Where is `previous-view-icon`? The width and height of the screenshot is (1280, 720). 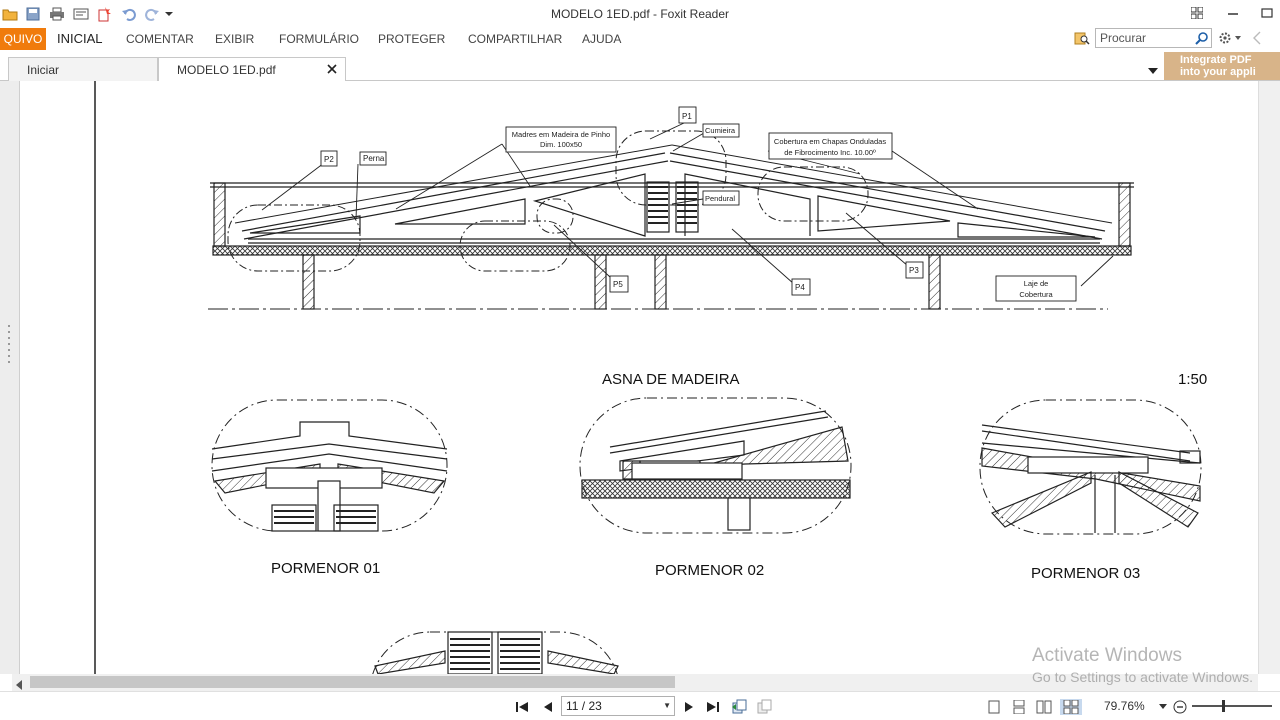 previous-view-icon is located at coordinates (739, 707).